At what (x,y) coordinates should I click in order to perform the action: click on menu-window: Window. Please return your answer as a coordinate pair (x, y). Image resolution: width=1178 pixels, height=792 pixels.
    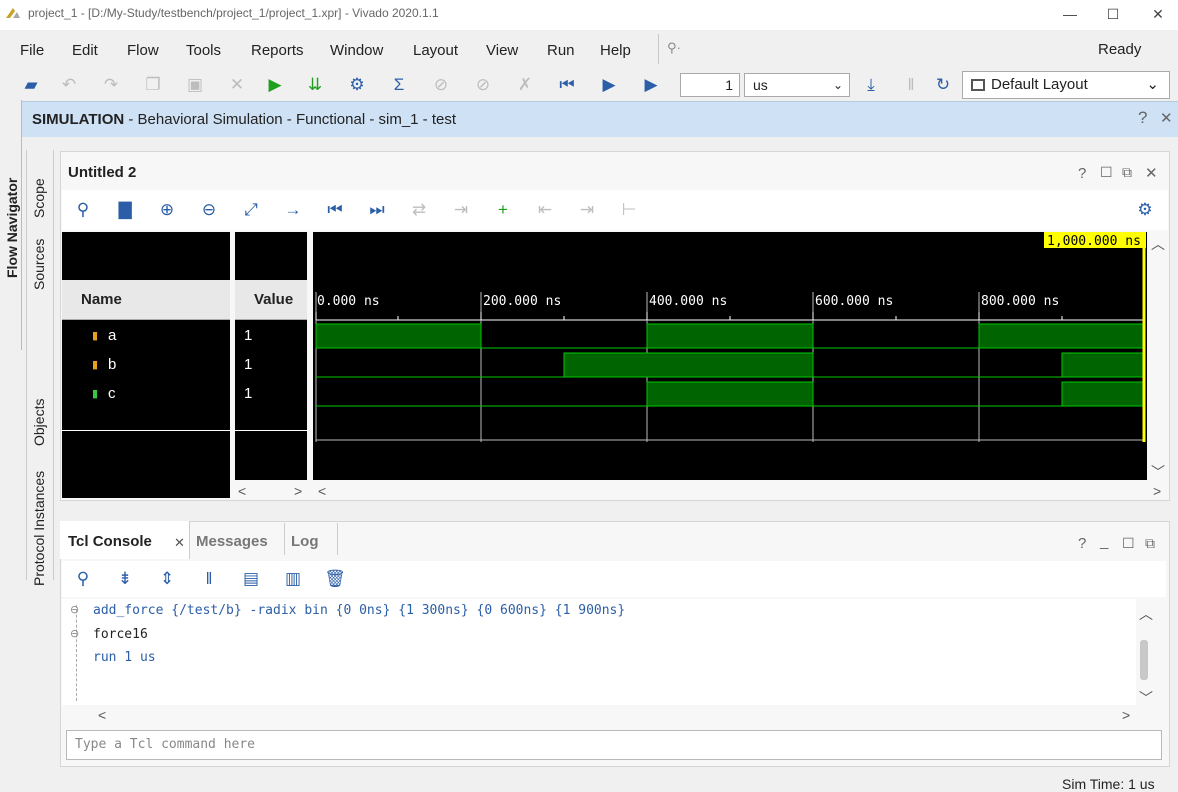
    Looking at the image, I should click on (356, 50).